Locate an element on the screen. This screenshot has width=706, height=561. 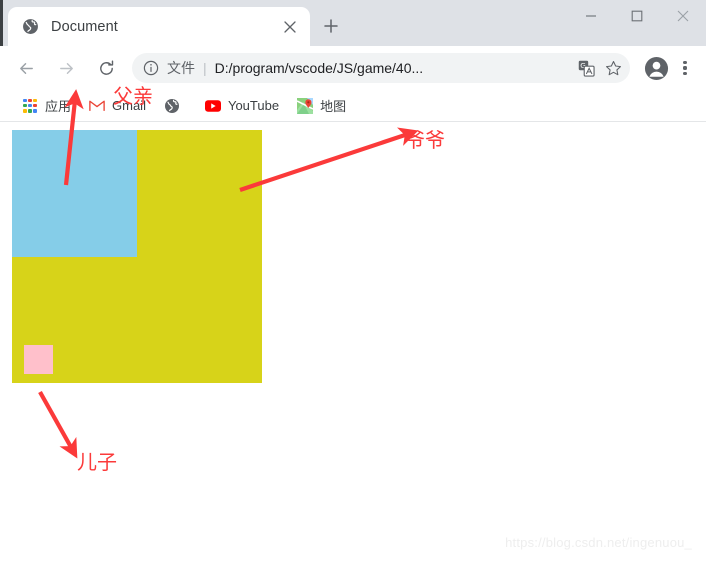
son-box is located at coordinates (38, 359).